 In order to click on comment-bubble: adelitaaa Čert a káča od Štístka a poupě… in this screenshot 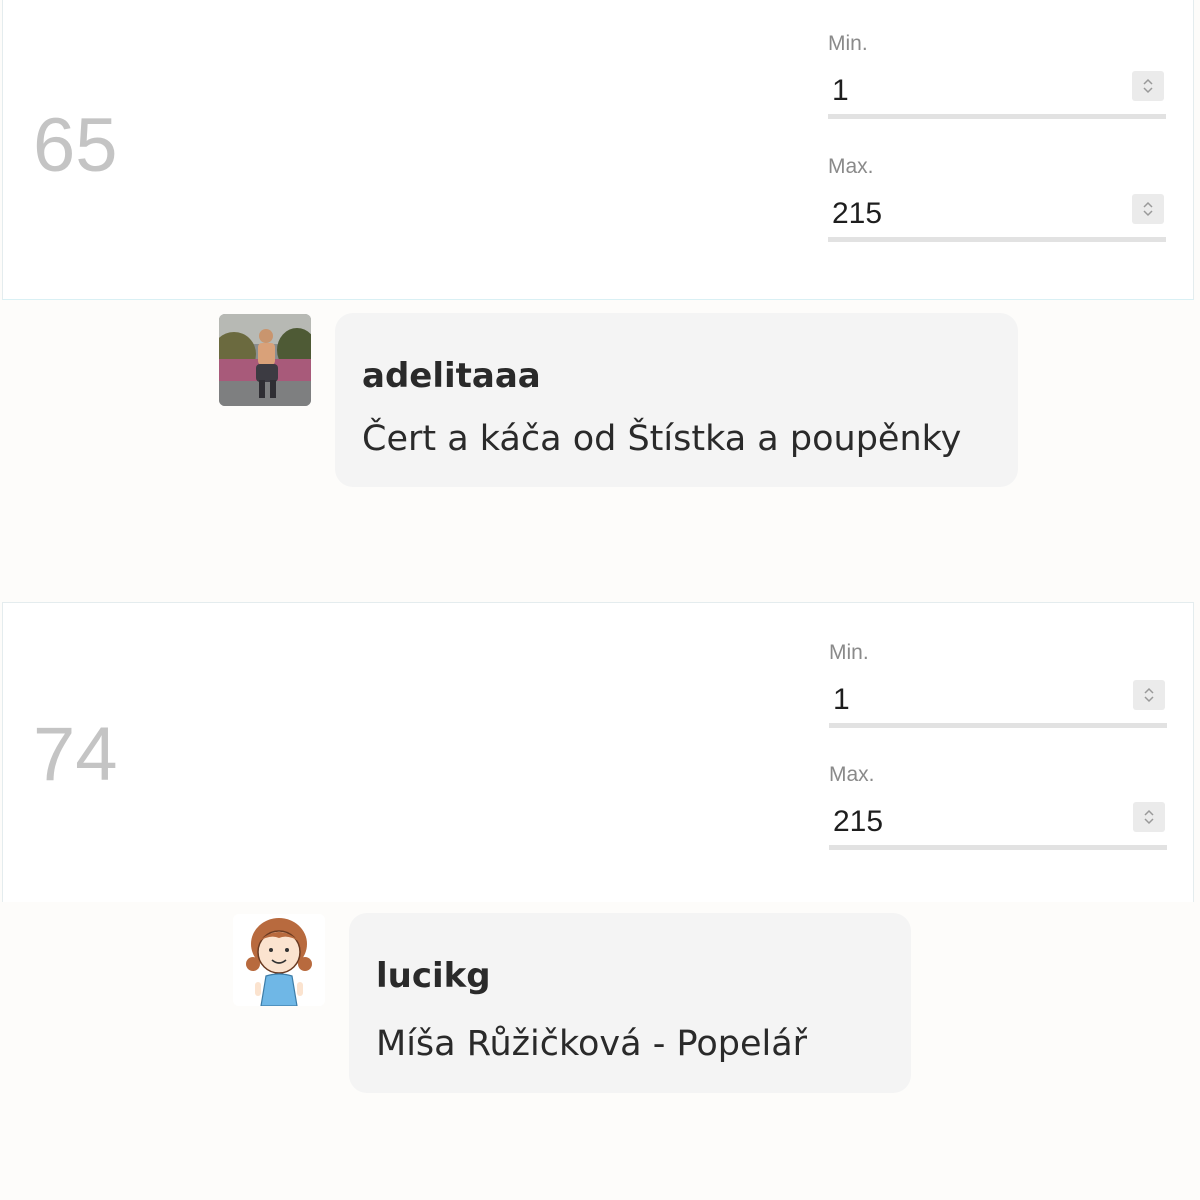, I will do `click(676, 400)`.